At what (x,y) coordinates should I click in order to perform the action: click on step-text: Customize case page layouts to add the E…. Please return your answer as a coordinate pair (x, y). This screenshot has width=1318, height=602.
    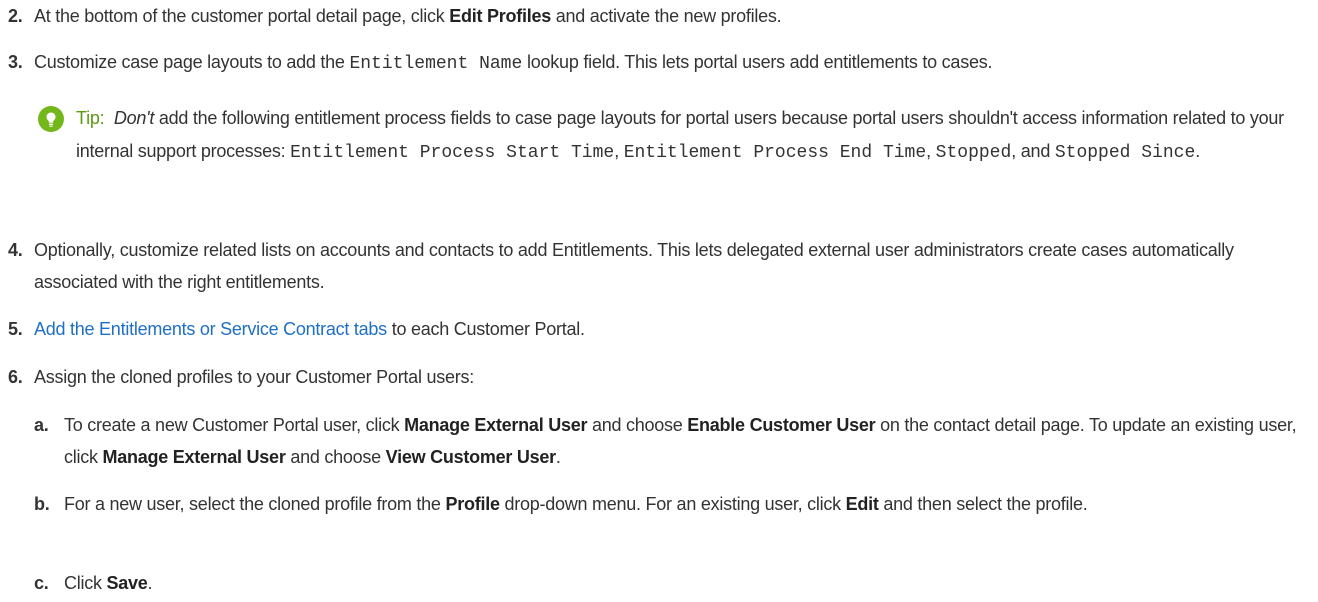
    Looking at the image, I should click on (513, 63).